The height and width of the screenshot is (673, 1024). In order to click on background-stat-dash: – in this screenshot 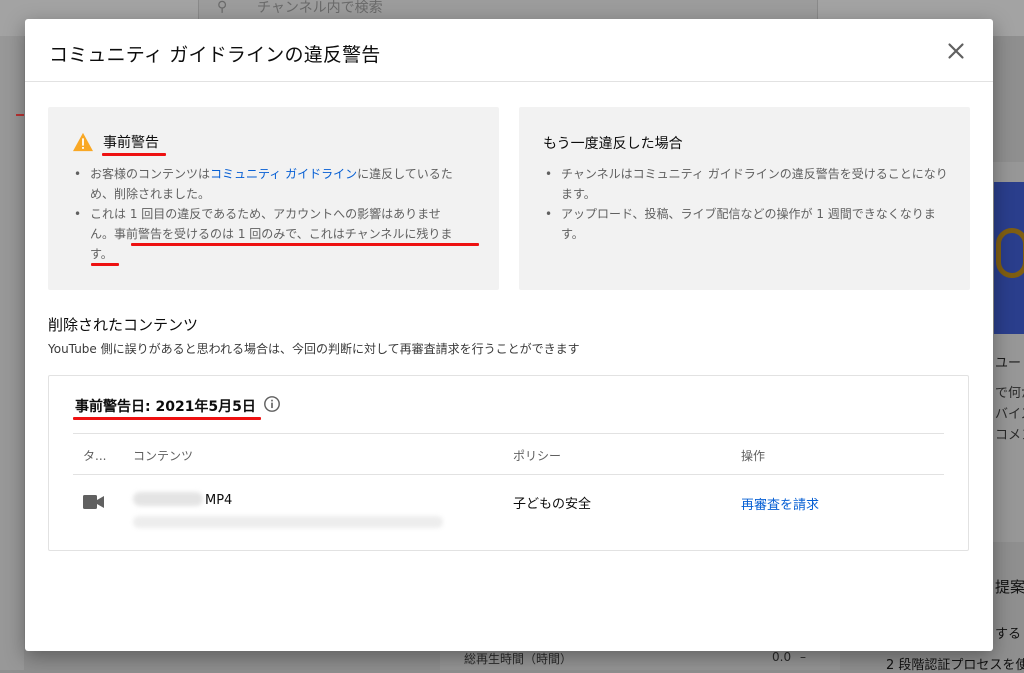, I will do `click(803, 657)`.